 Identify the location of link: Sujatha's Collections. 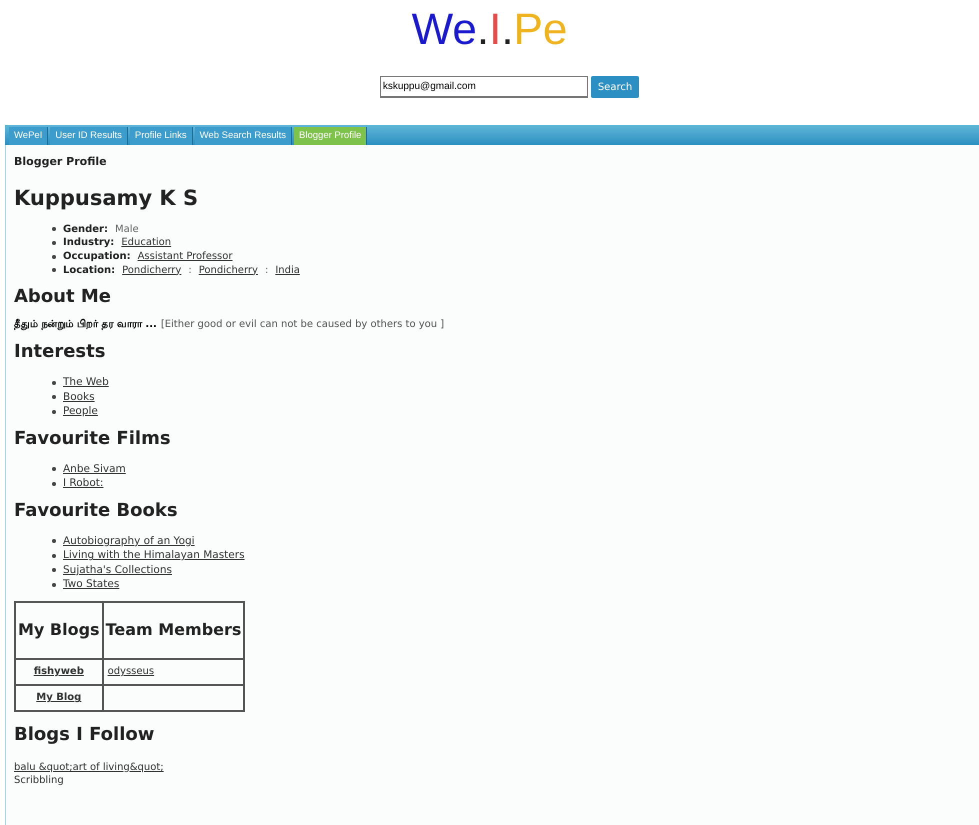
(117, 570).